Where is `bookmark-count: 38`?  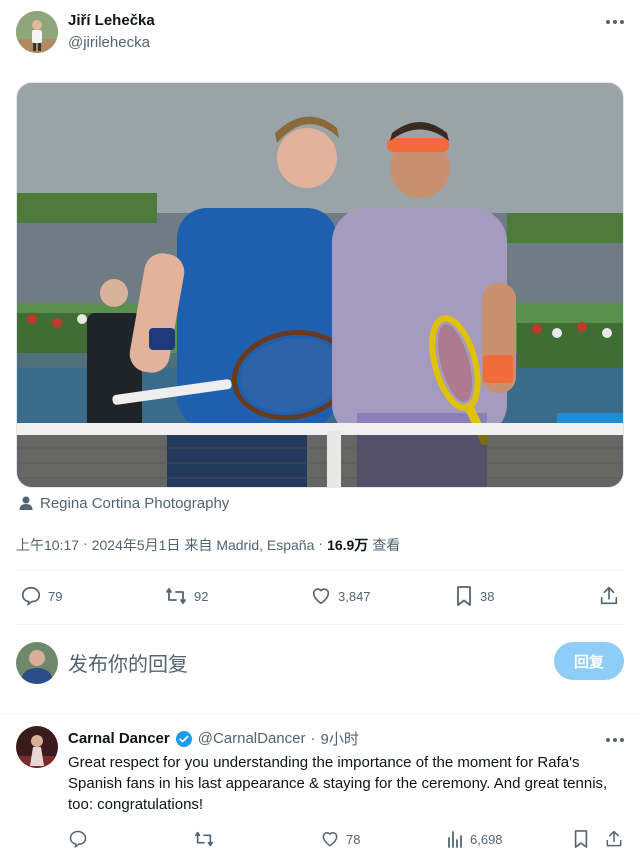
bookmark-count: 38 is located at coordinates (487, 596).